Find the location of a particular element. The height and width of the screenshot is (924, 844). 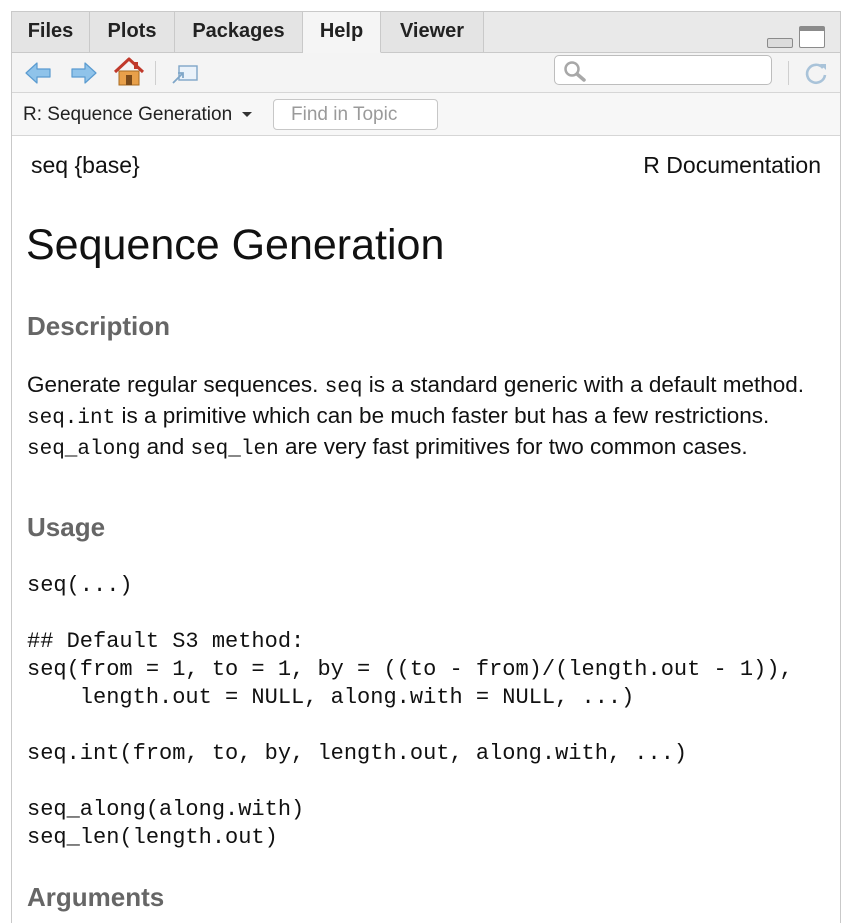

tab-files: Files is located at coordinates (51, 32).